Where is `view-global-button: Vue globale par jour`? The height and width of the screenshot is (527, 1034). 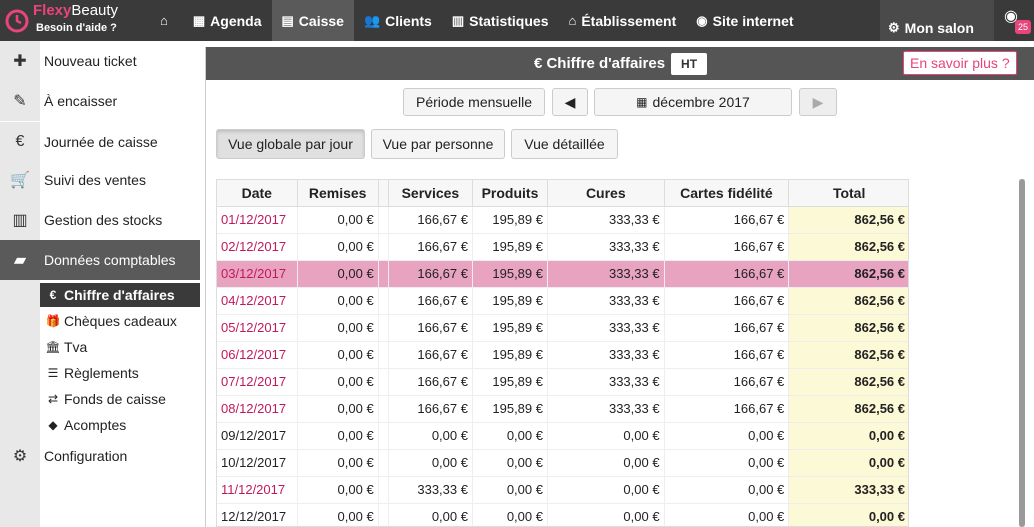 view-global-button: Vue globale par jour is located at coordinates (290, 144).